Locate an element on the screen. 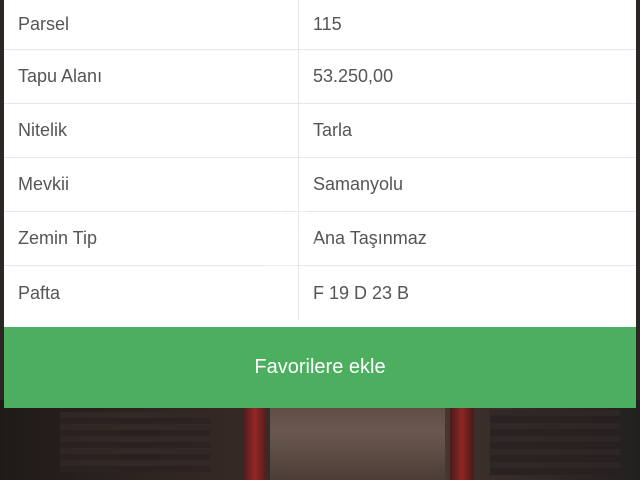 The image size is (640, 480). photo-center-panel is located at coordinates (357, 440).